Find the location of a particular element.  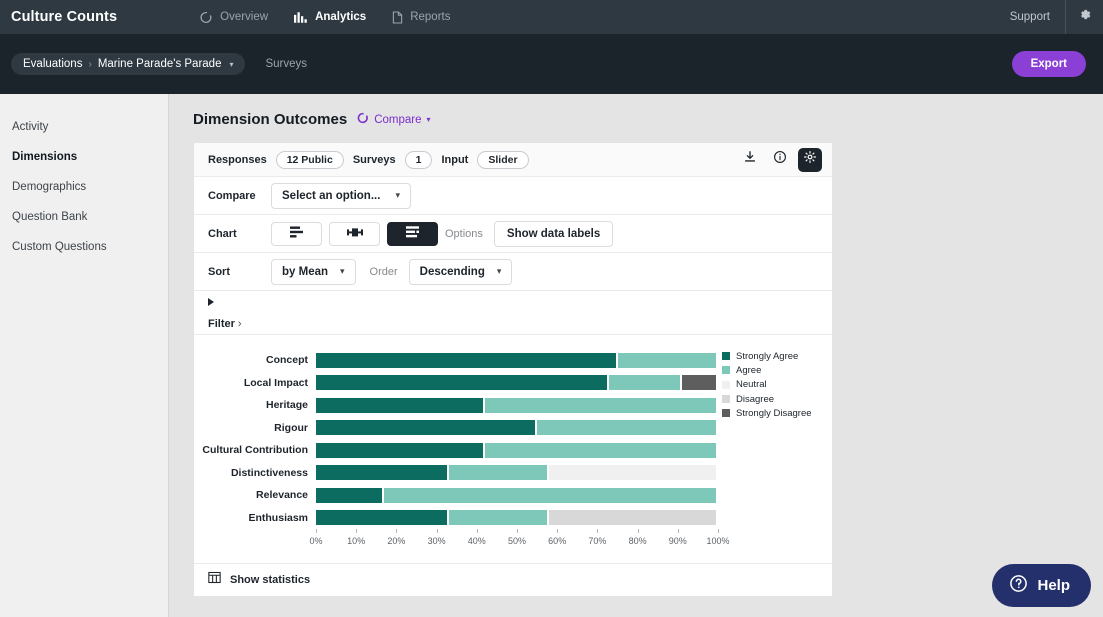

x-axis-tick-label: 40% is located at coordinates (476, 541).